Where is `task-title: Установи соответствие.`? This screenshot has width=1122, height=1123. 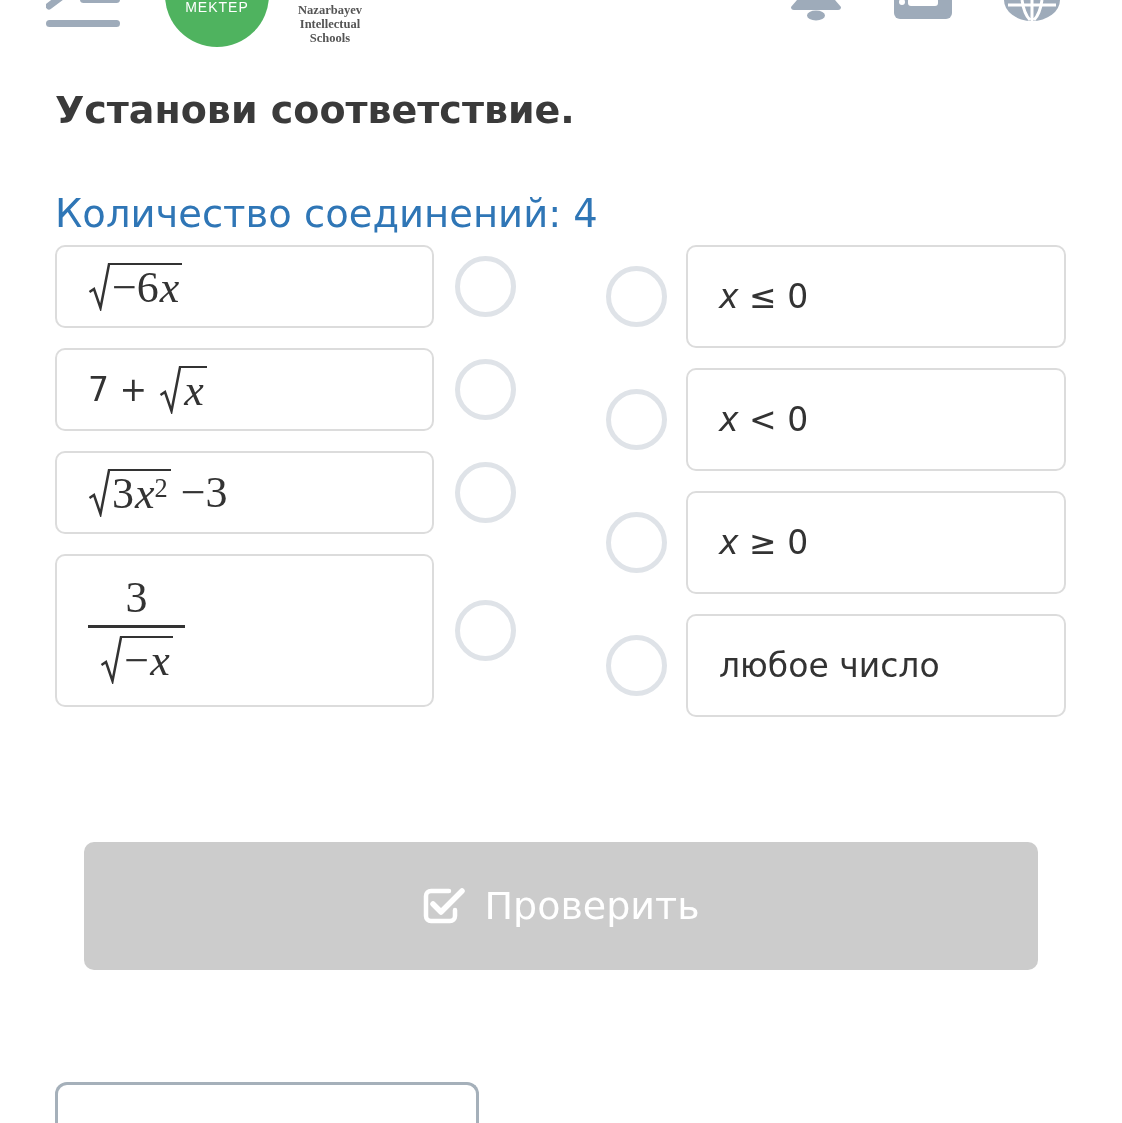
task-title: Установи соответствие. is located at coordinates (315, 110).